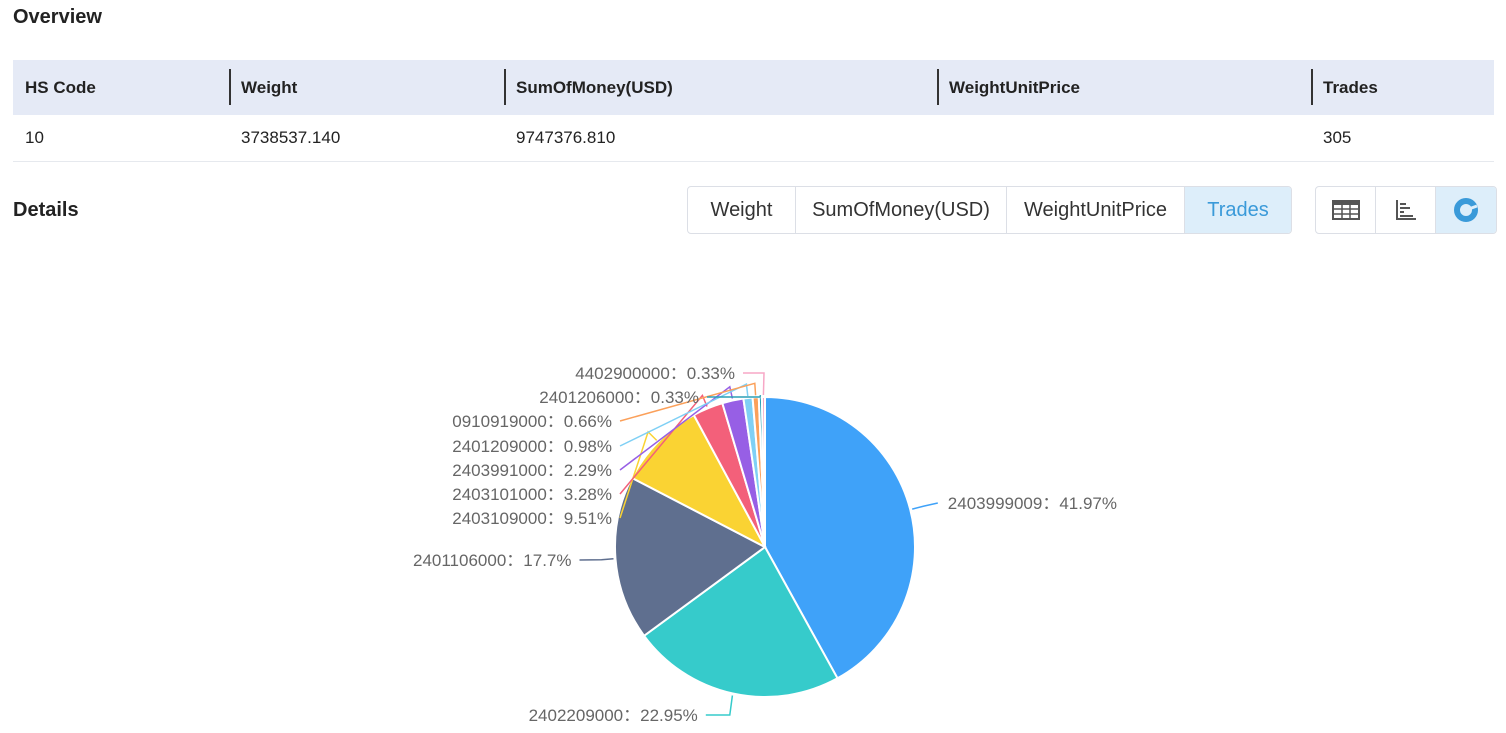 The image size is (1506, 733). Describe the element at coordinates (532, 446) in the screenshot. I see `pie-label-2401209000: 2401209000：0.98%` at that location.